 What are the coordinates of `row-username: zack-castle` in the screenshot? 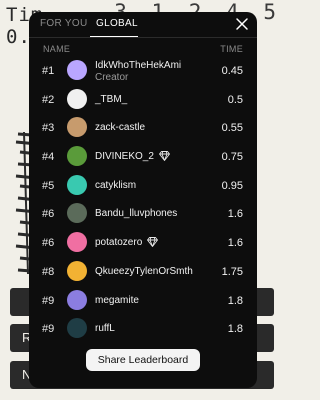 It's located at (120, 127).